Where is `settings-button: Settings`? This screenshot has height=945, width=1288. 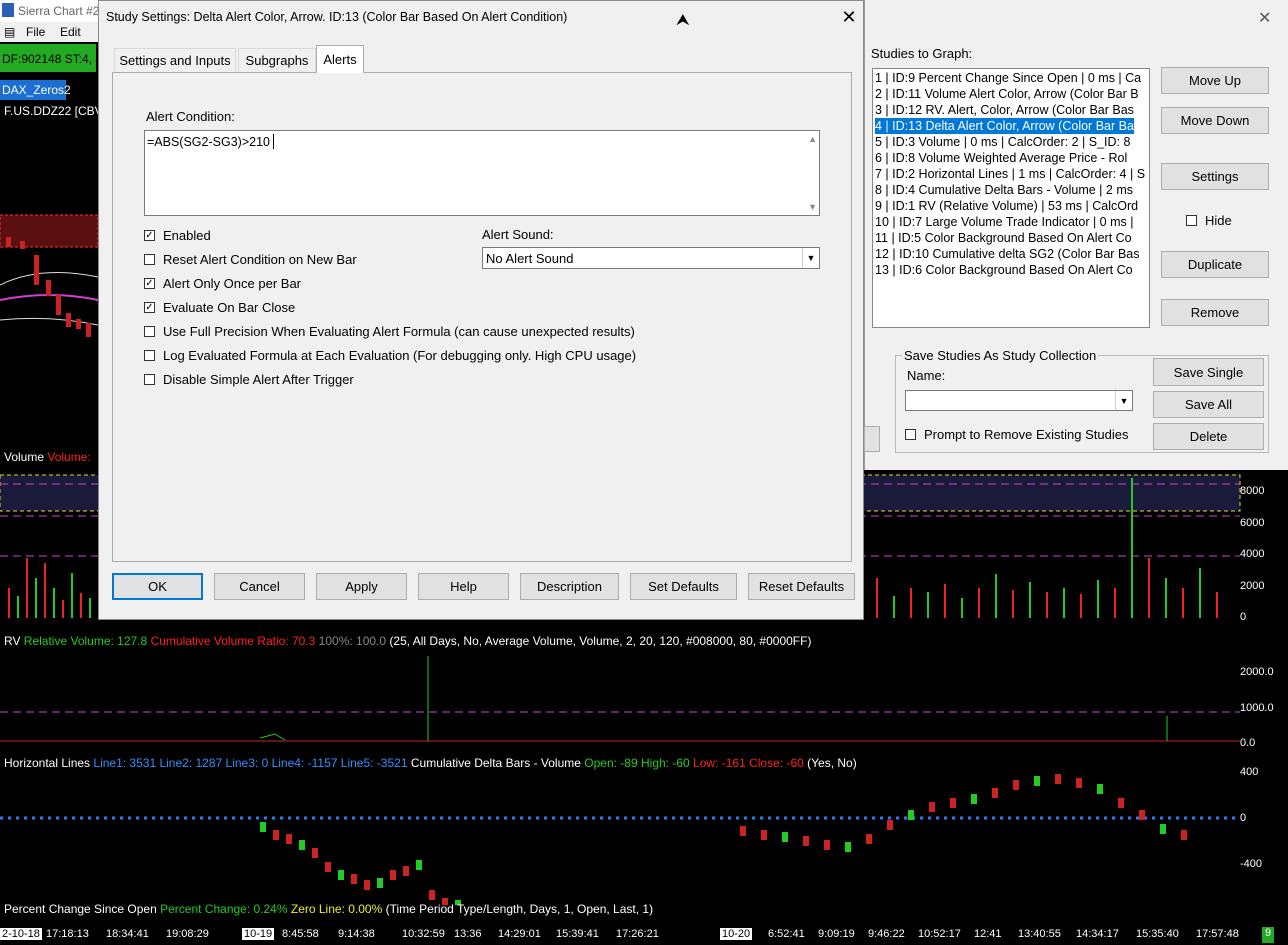 settings-button: Settings is located at coordinates (1215, 176).